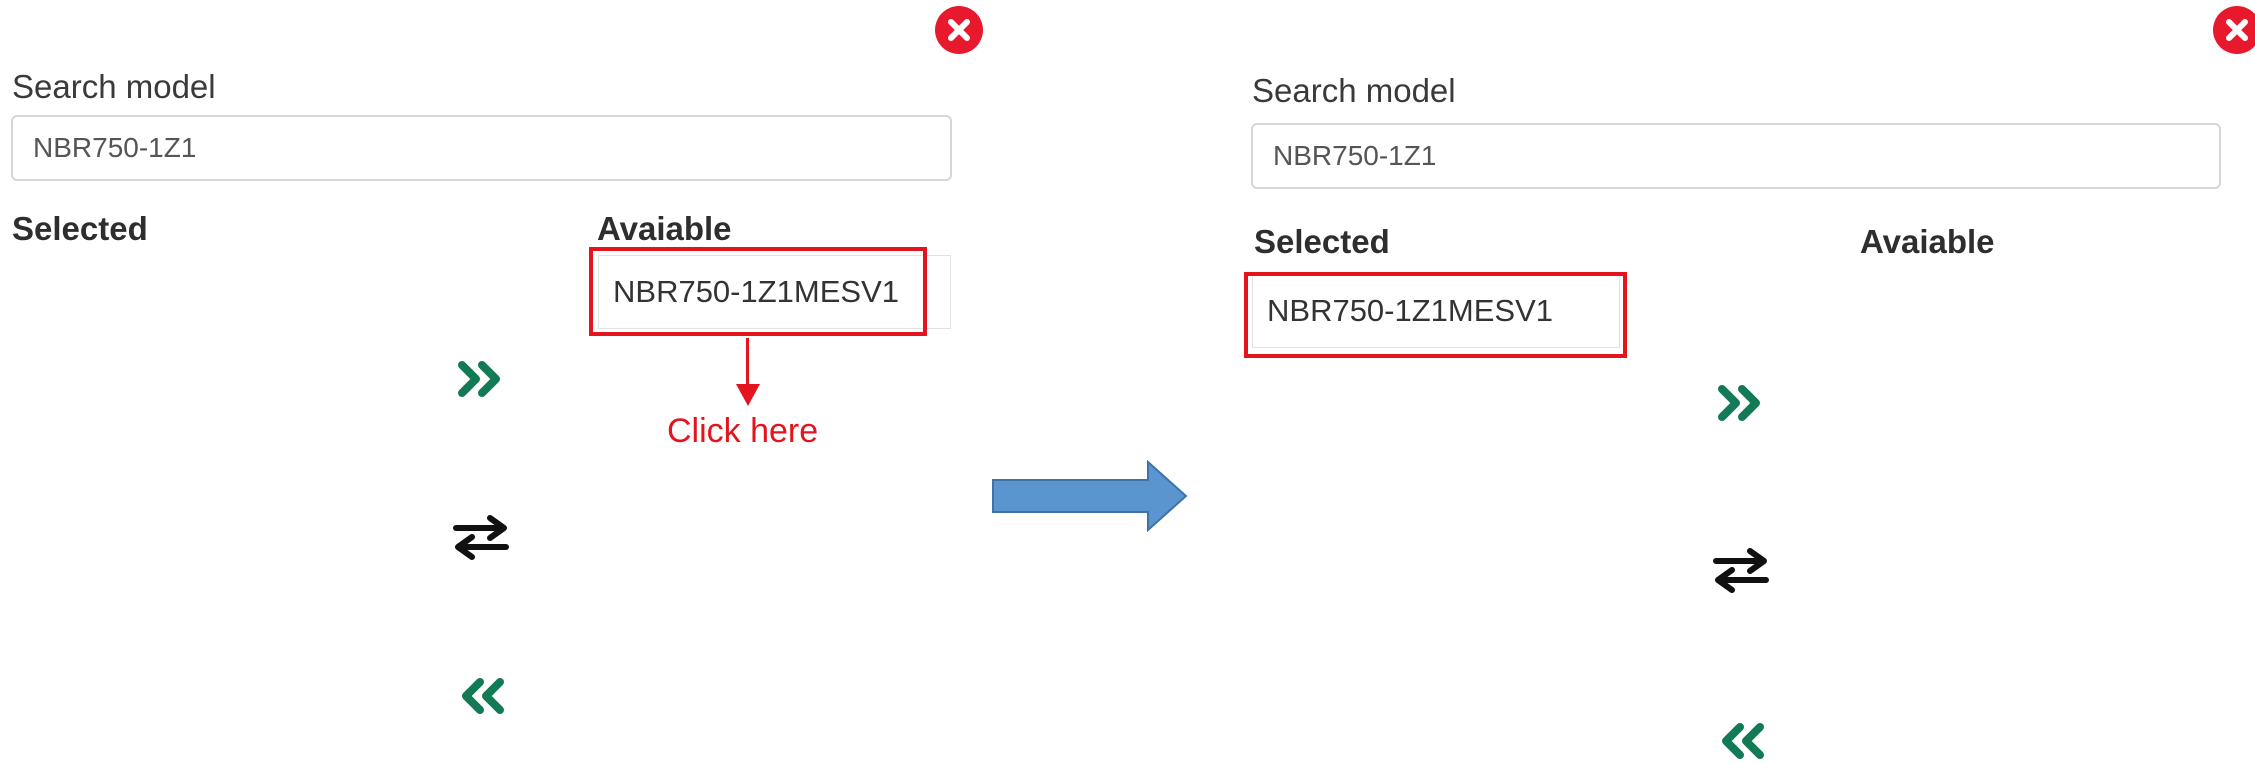 Image resolution: width=2255 pixels, height=764 pixels. What do you see at coordinates (1436, 311) in the screenshot?
I see `selected-list-item: NBR750-1Z1MESV1` at bounding box center [1436, 311].